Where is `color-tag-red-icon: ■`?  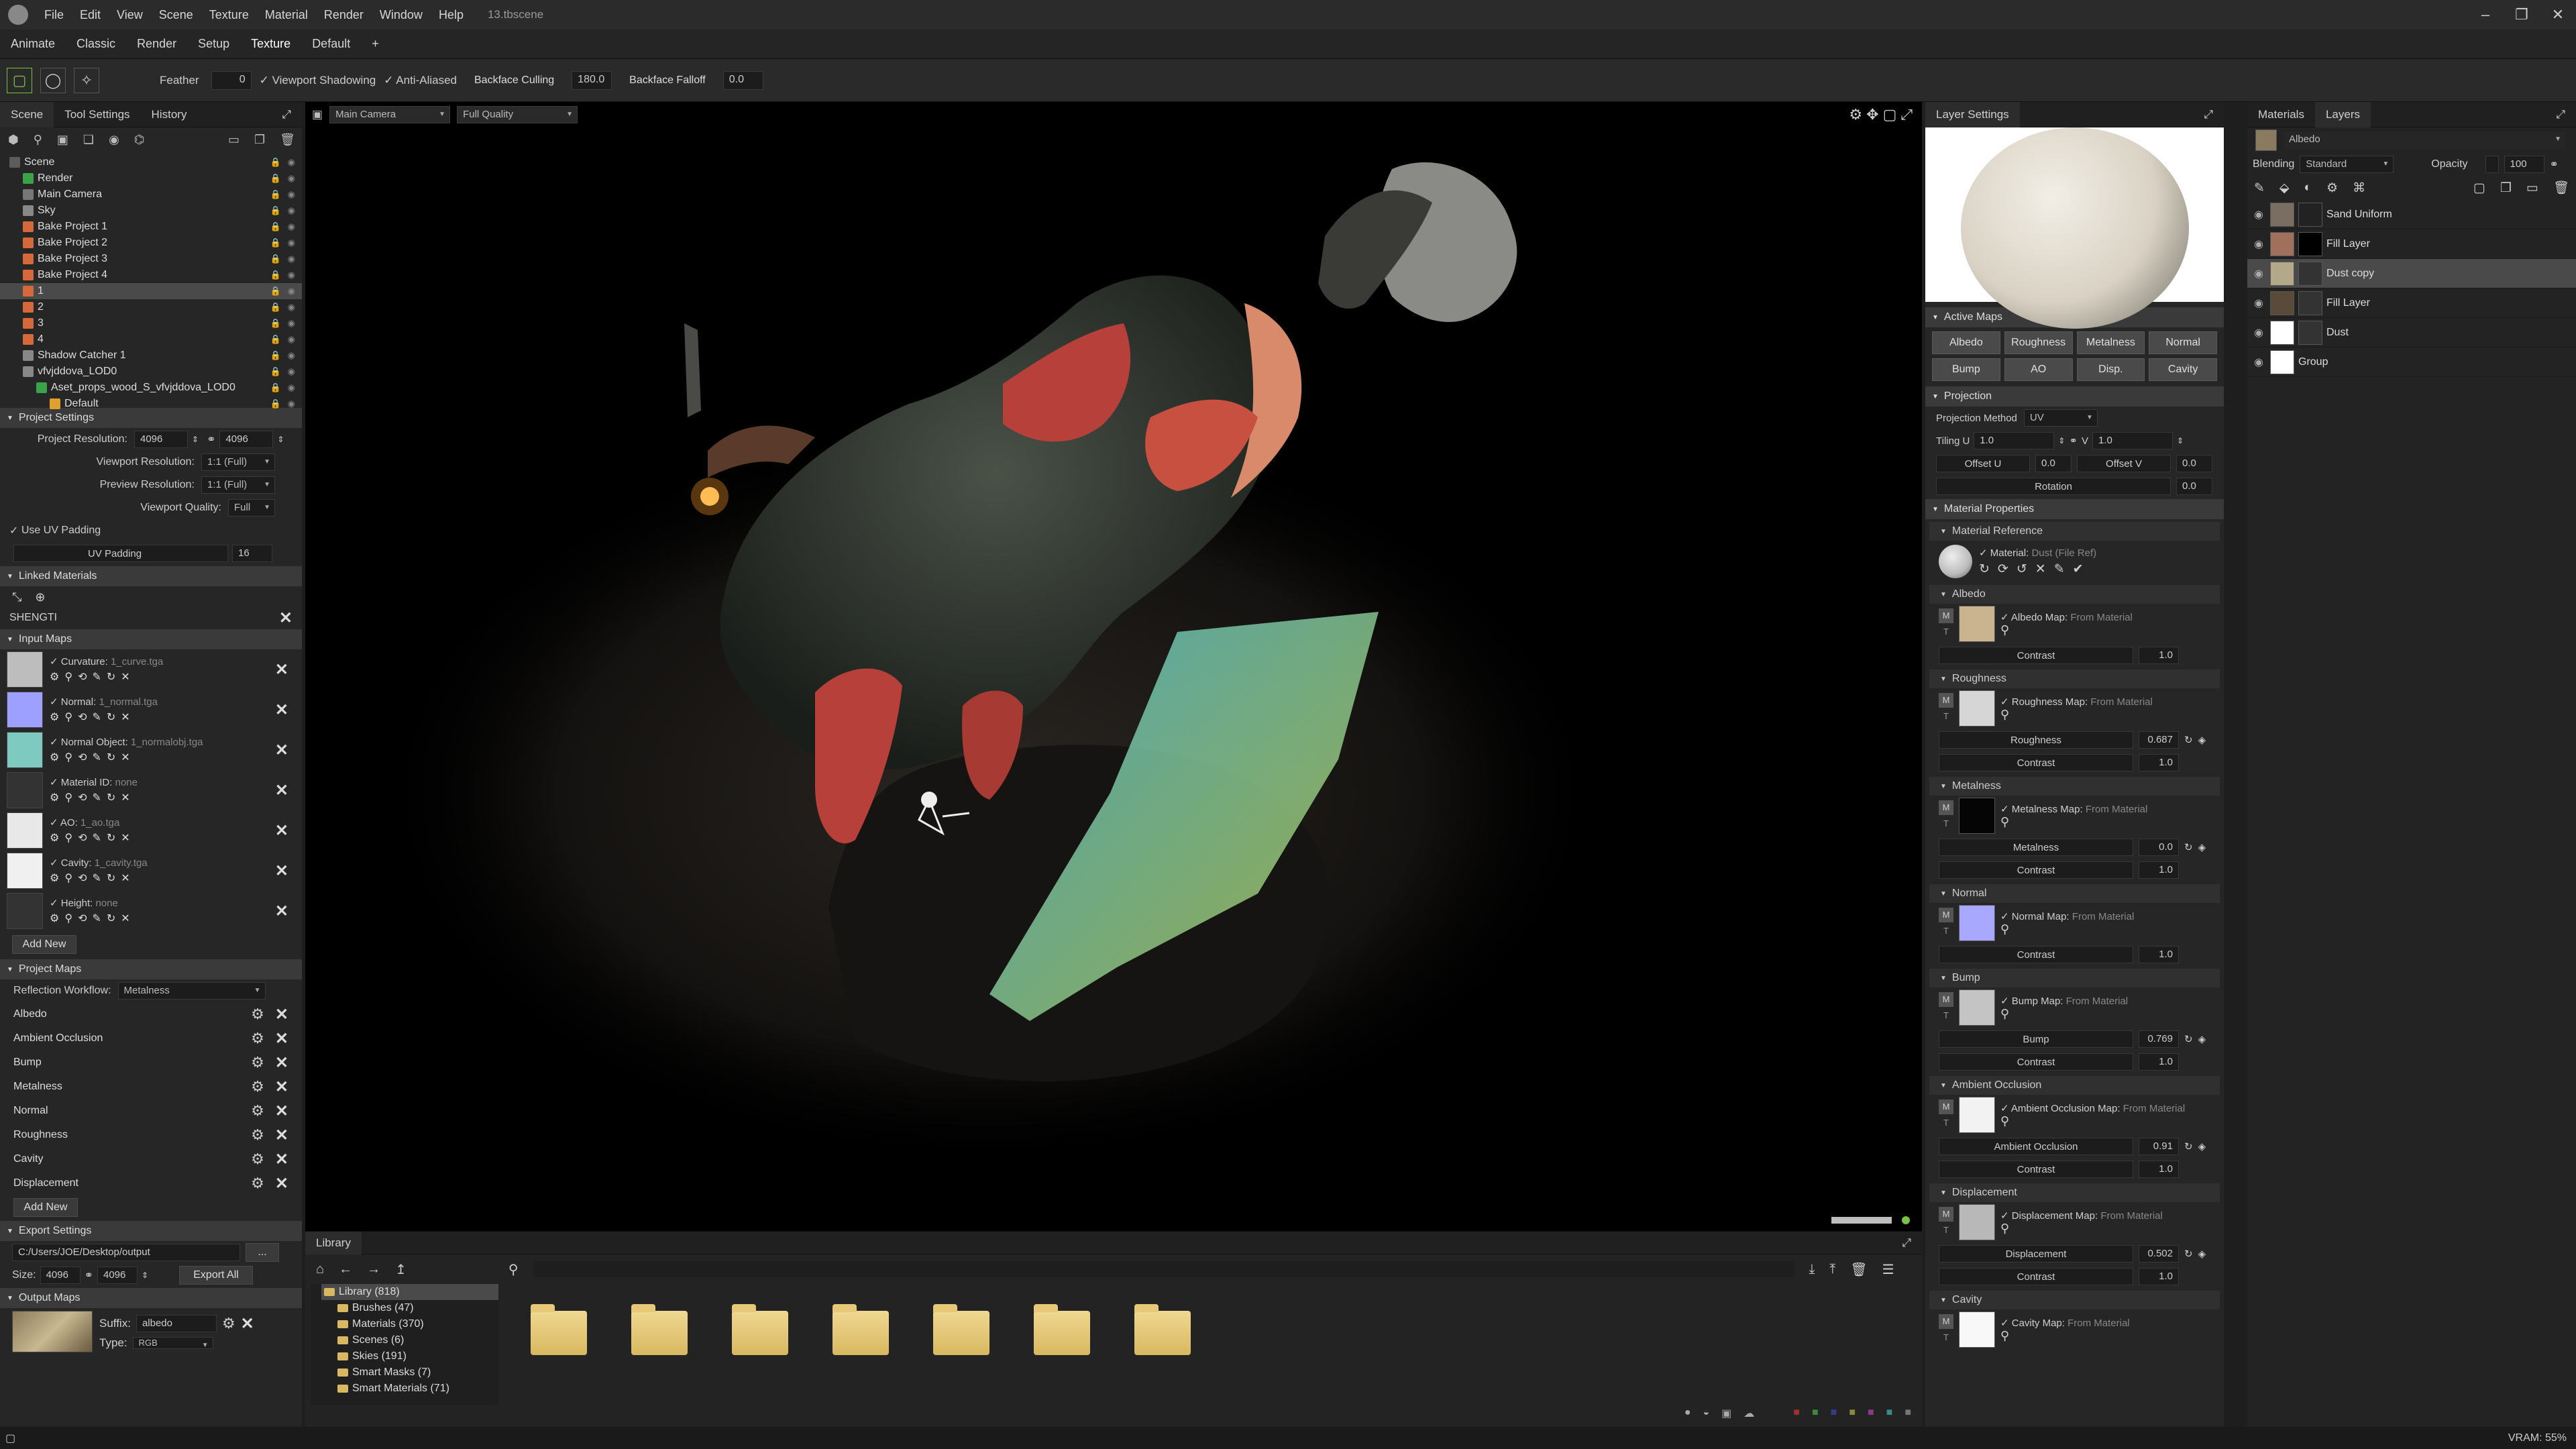
color-tag-red-icon: ■ is located at coordinates (1796, 1413).